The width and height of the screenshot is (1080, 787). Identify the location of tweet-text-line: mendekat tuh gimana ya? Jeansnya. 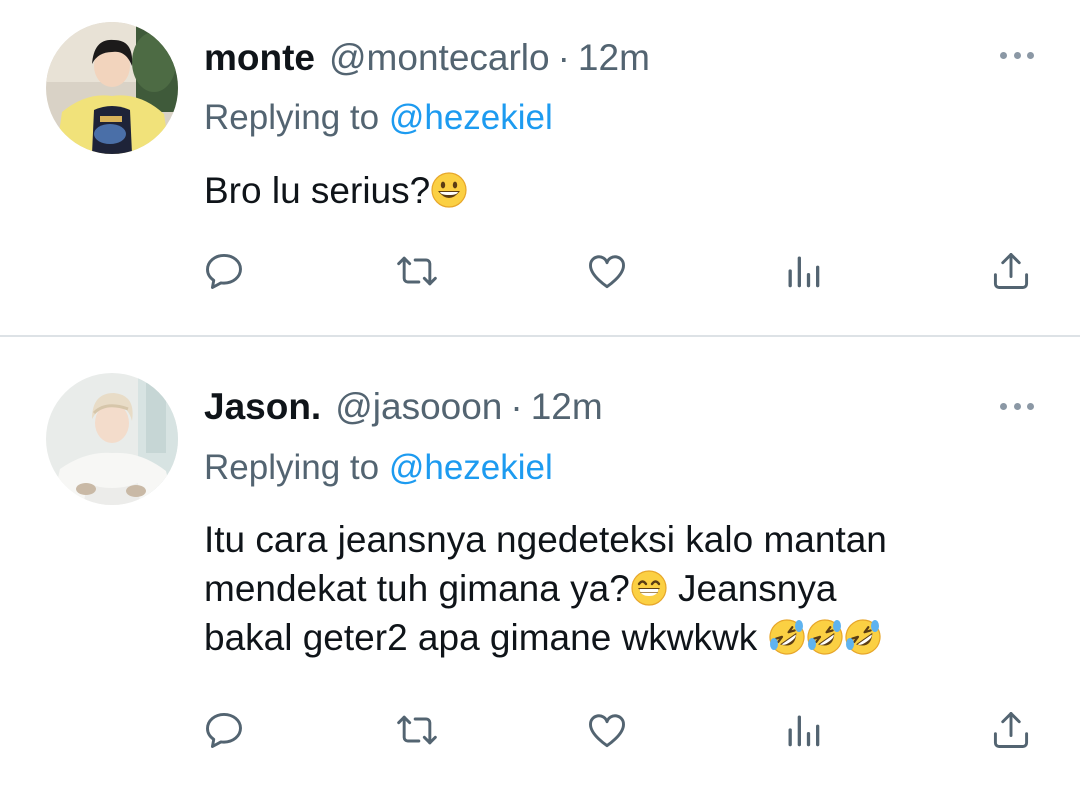
(624, 588).